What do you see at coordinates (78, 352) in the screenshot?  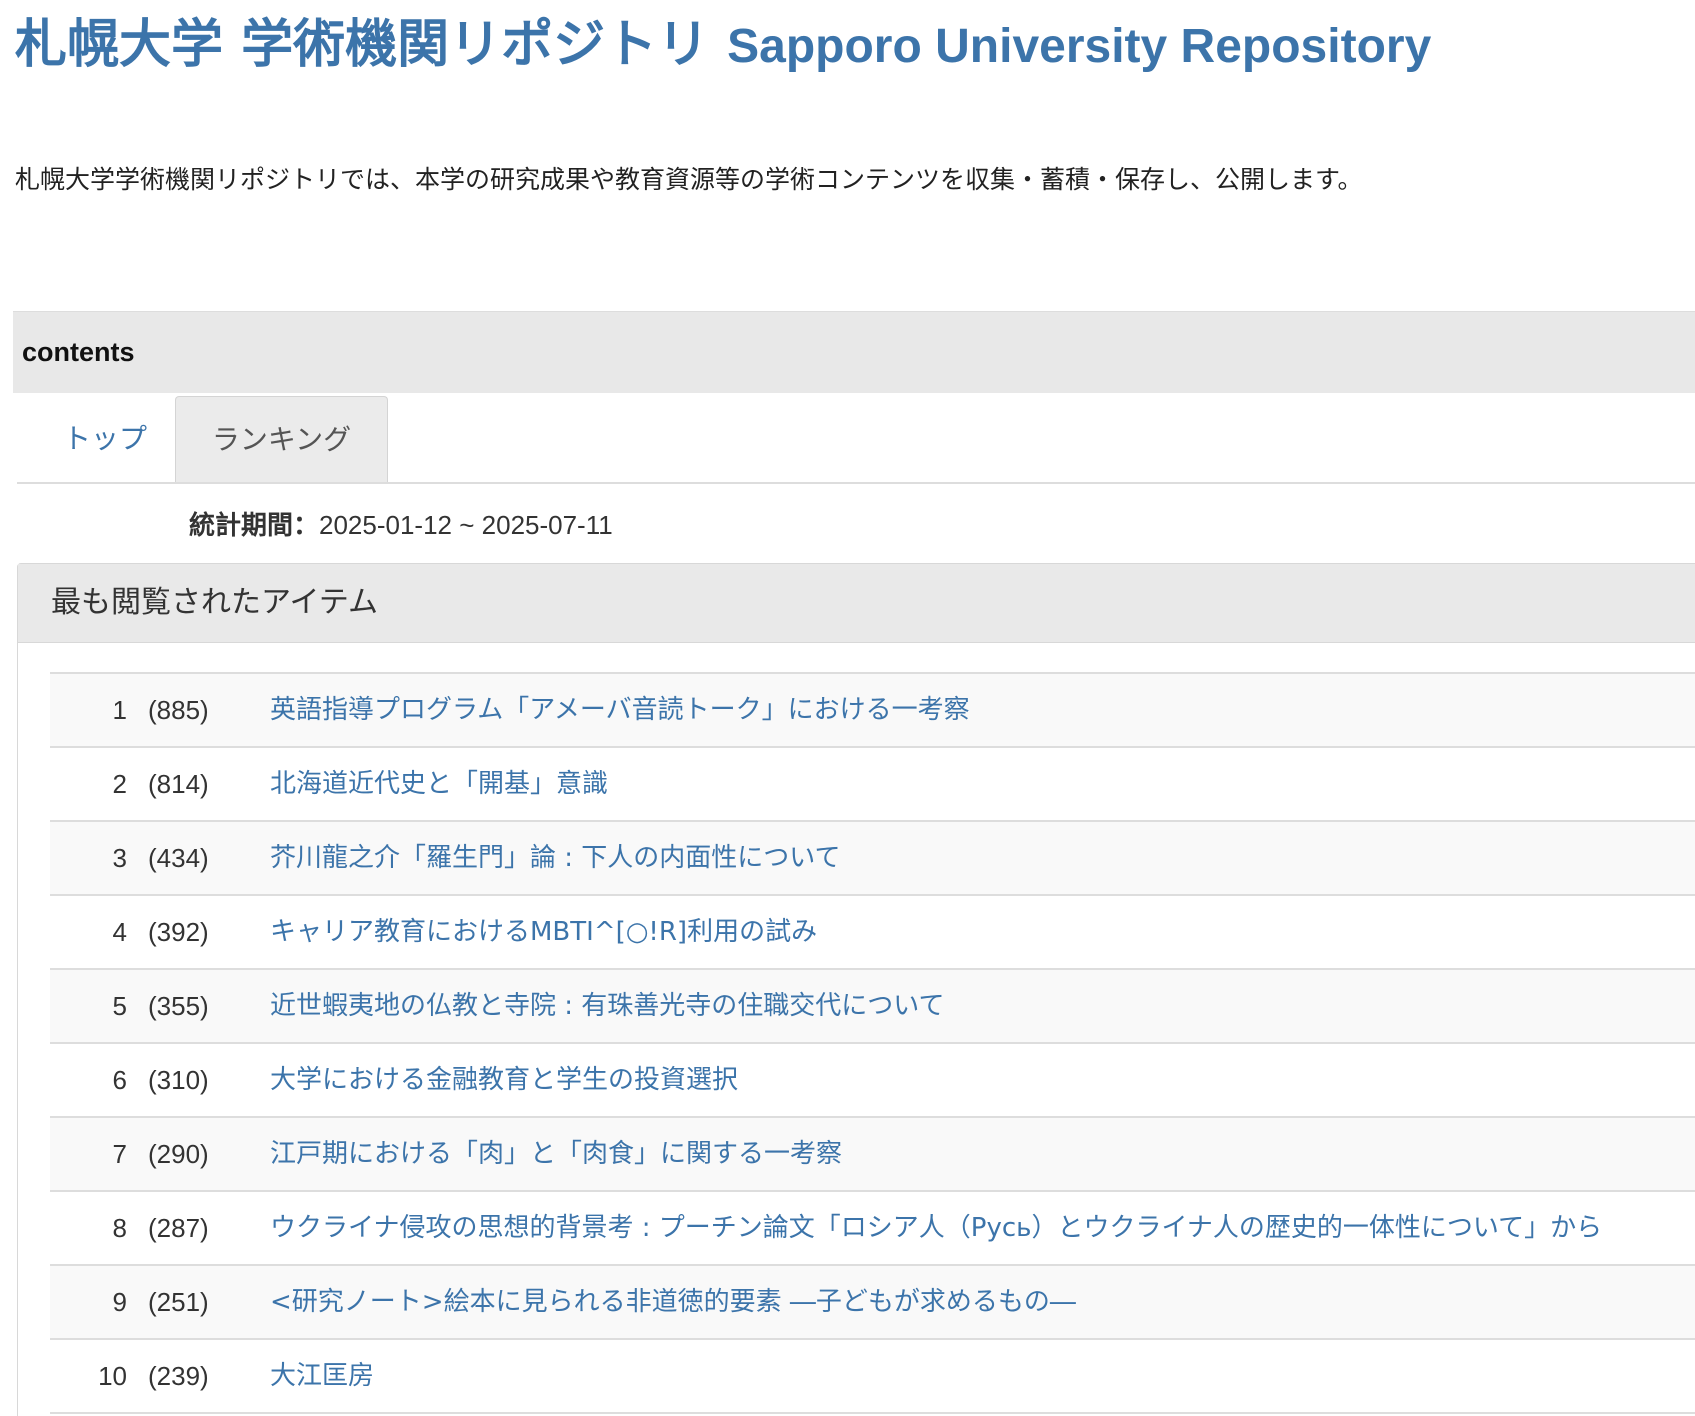 I see `contents-label: contents` at bounding box center [78, 352].